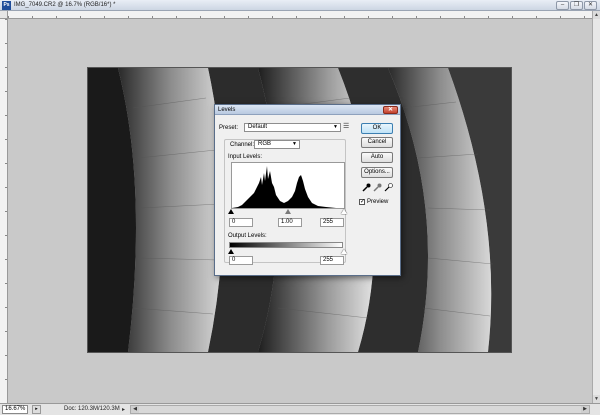 Image resolution: width=600 pixels, height=415 pixels. I want to click on vertical-ruler, so click(4, 211).